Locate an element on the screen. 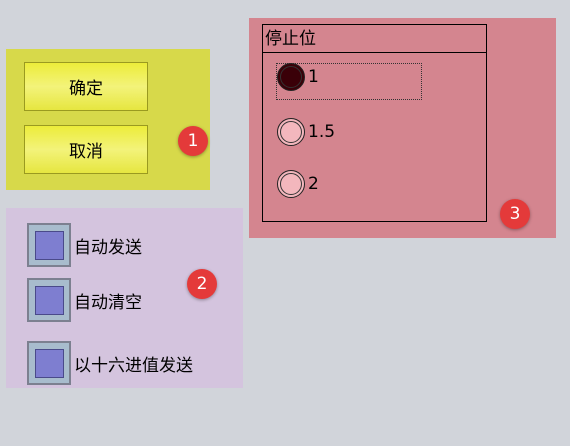 Image resolution: width=570 pixels, height=446 pixels. radio-label: 1.5 is located at coordinates (322, 132).